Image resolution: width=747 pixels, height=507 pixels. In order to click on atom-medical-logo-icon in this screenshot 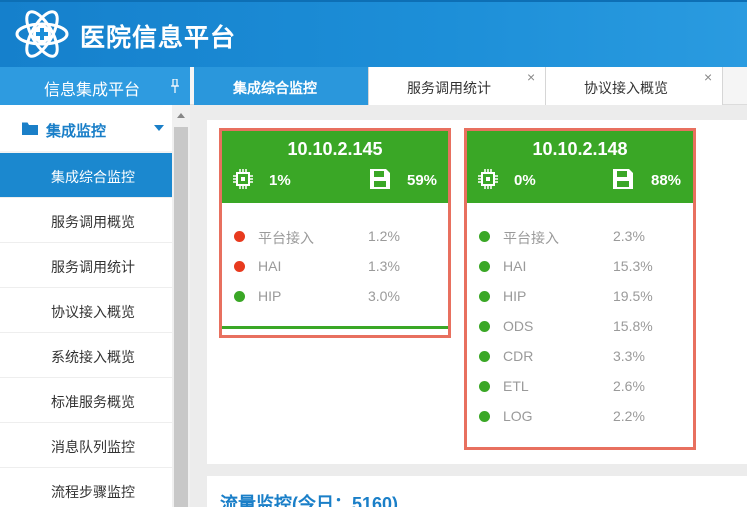, I will do `click(42, 34)`.